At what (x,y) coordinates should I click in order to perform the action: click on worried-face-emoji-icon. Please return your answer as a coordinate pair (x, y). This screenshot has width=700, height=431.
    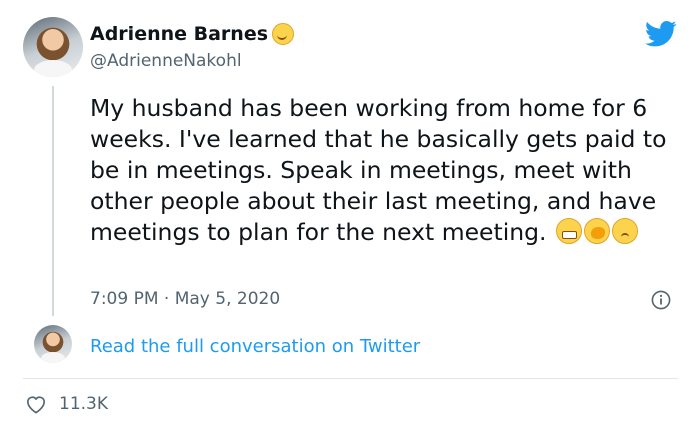
    Looking at the image, I should click on (625, 231).